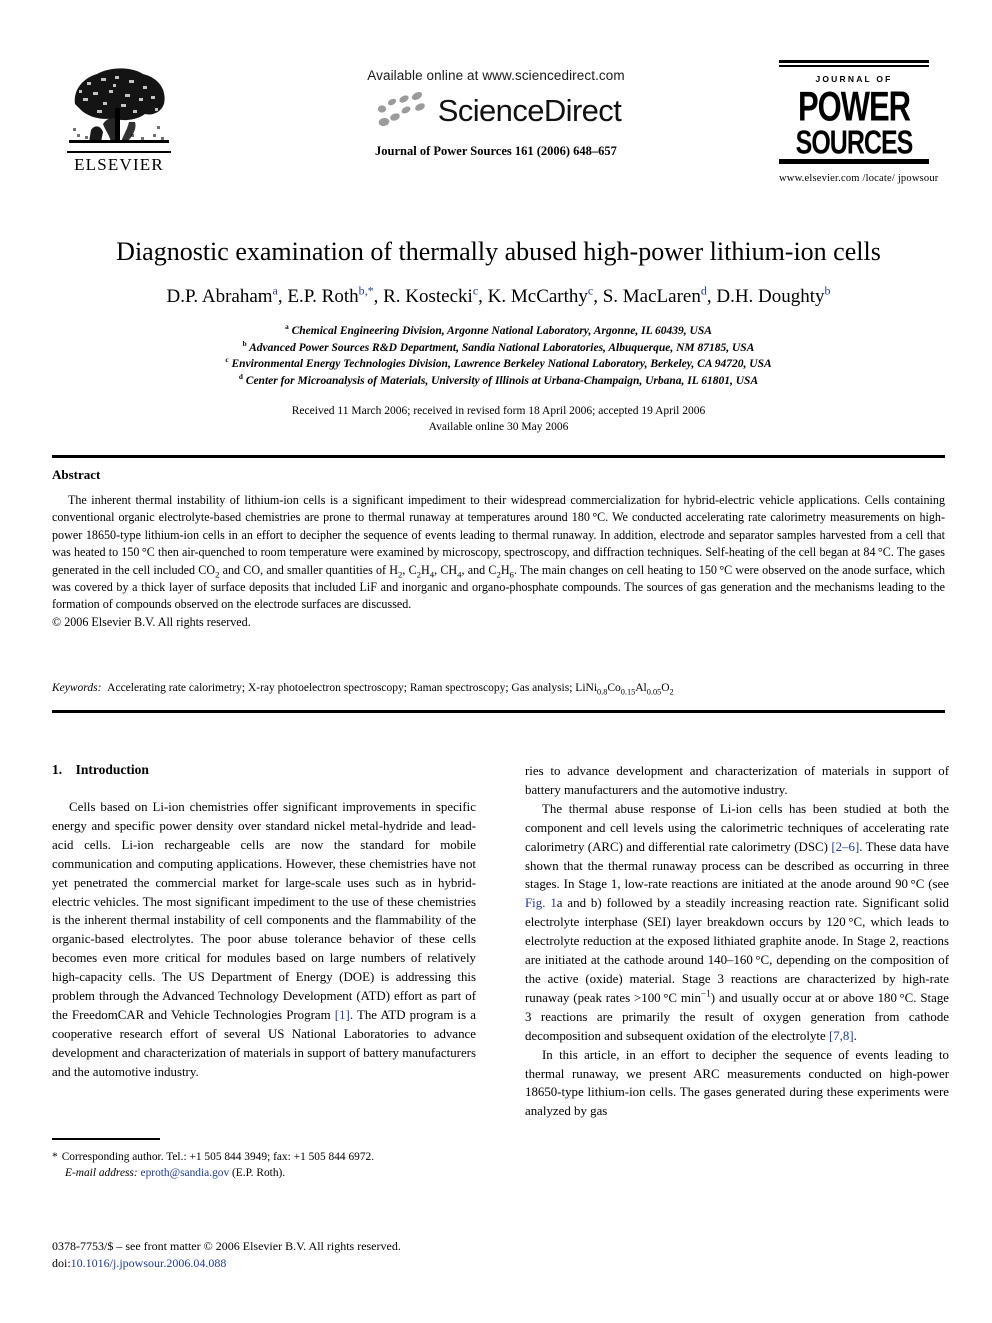 Image resolution: width=992 pixels, height=1323 pixels. I want to click on abstract-text-g: H, so click(505, 569).